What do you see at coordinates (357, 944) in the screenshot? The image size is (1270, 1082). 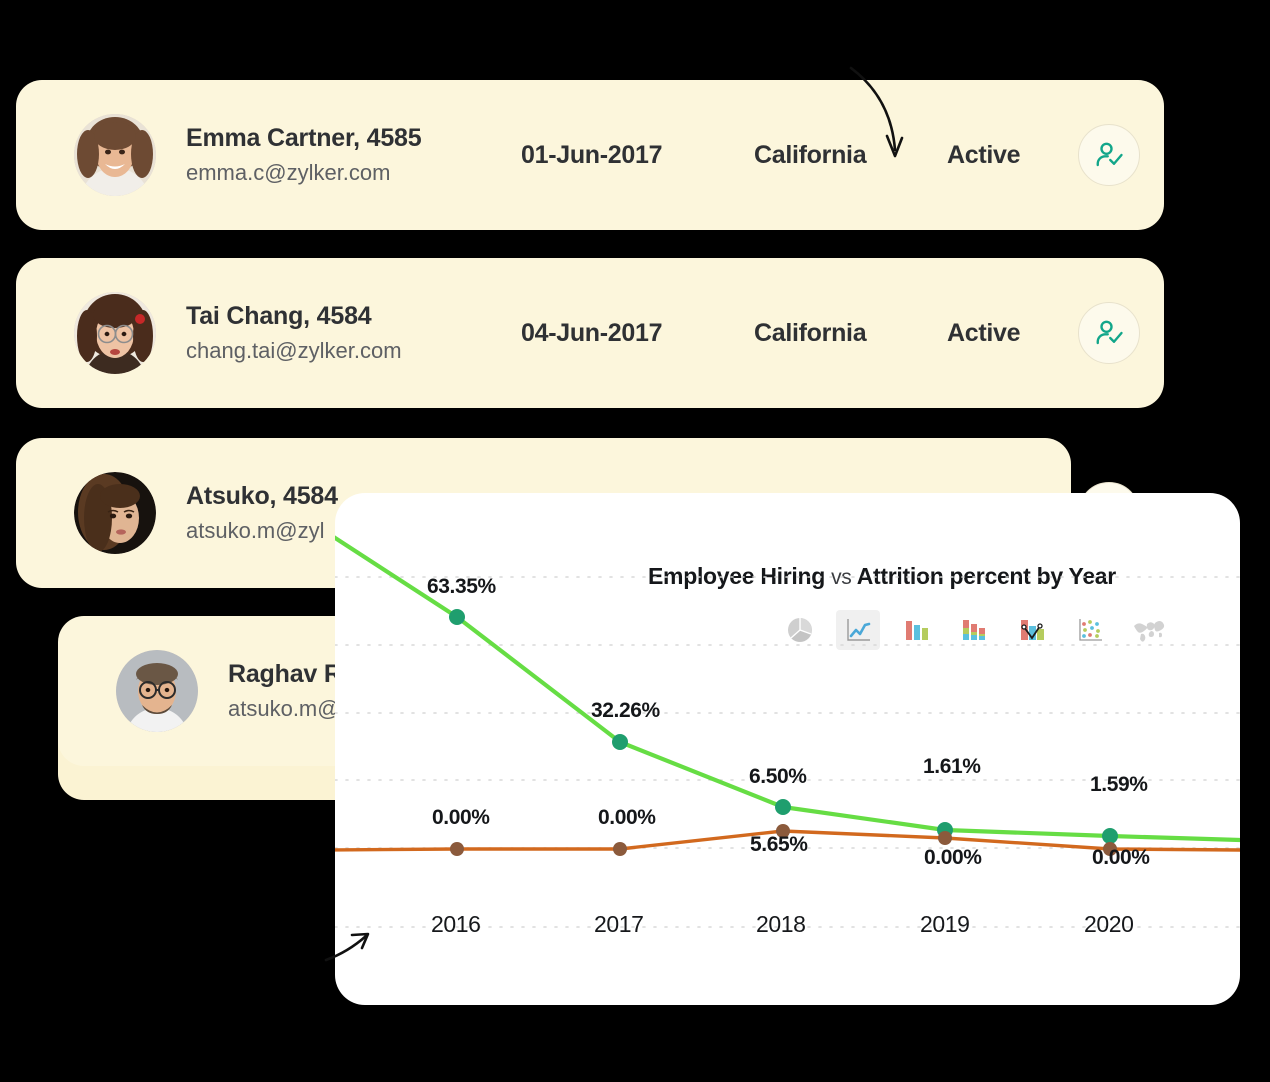 I see `annotation-arrow-bottom` at bounding box center [357, 944].